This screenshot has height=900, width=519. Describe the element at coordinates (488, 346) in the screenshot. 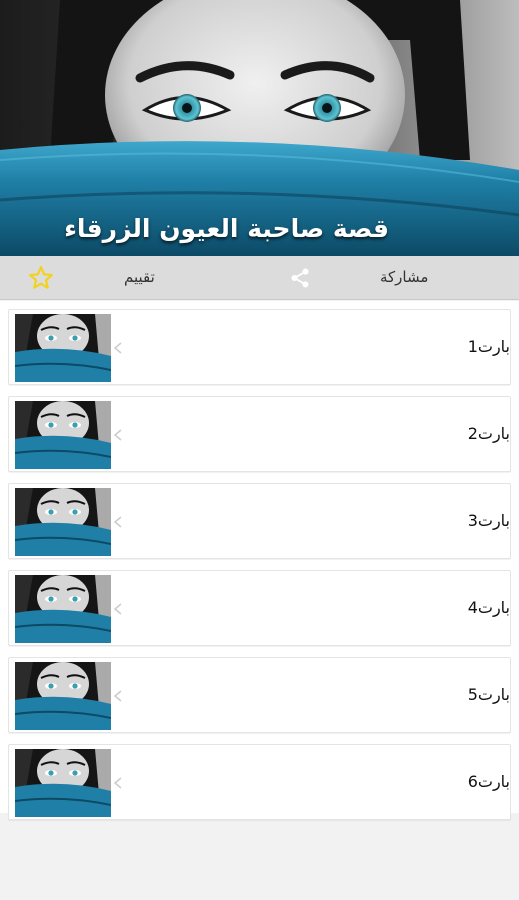

I see `list-item-label: بارت1` at that location.